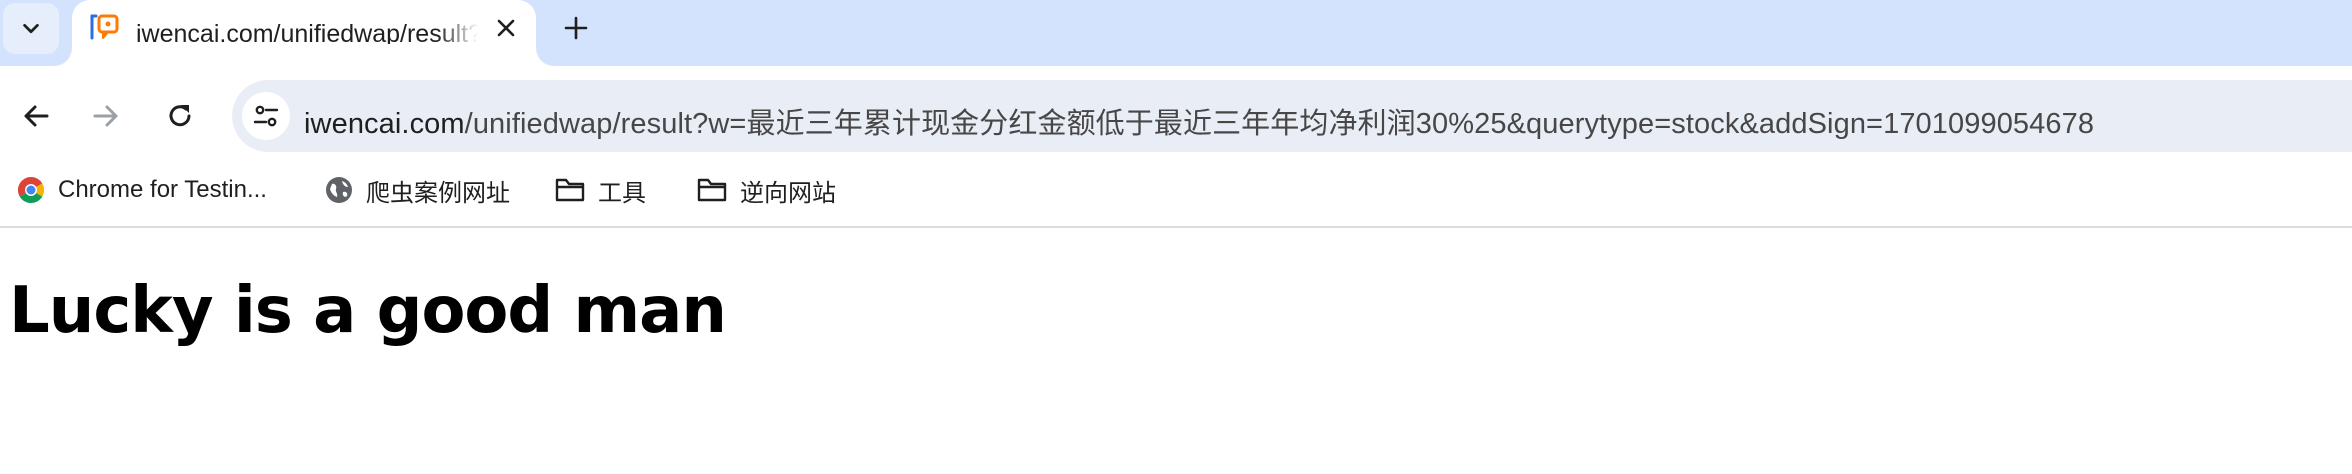 This screenshot has height=474, width=2352. I want to click on tab-close-button, so click(506, 28).